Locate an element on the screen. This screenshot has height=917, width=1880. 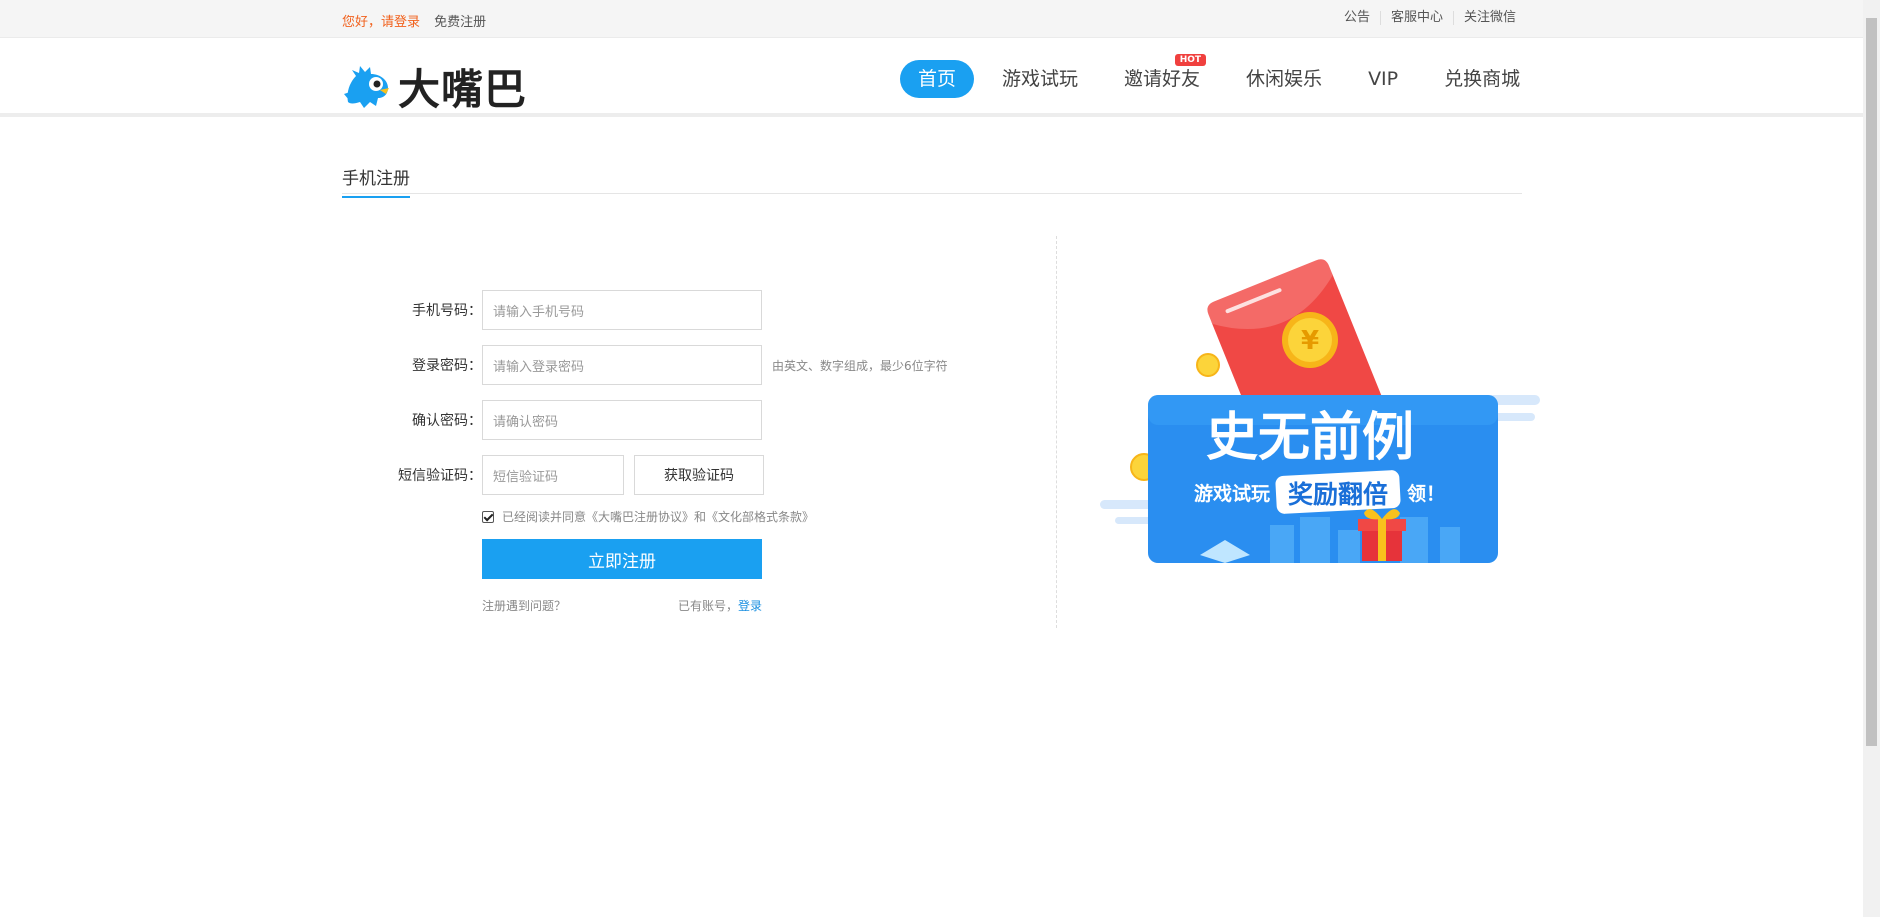
top-bar-right: 公告 客服中心 关注微信 is located at coordinates (1425, 18).